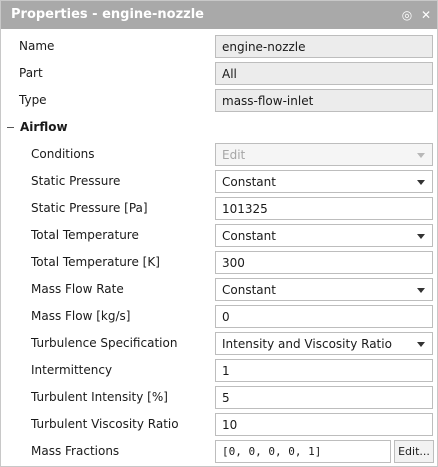  I want to click on mass-fractions-input: [0, 0, 0, 0, 1], so click(303, 451).